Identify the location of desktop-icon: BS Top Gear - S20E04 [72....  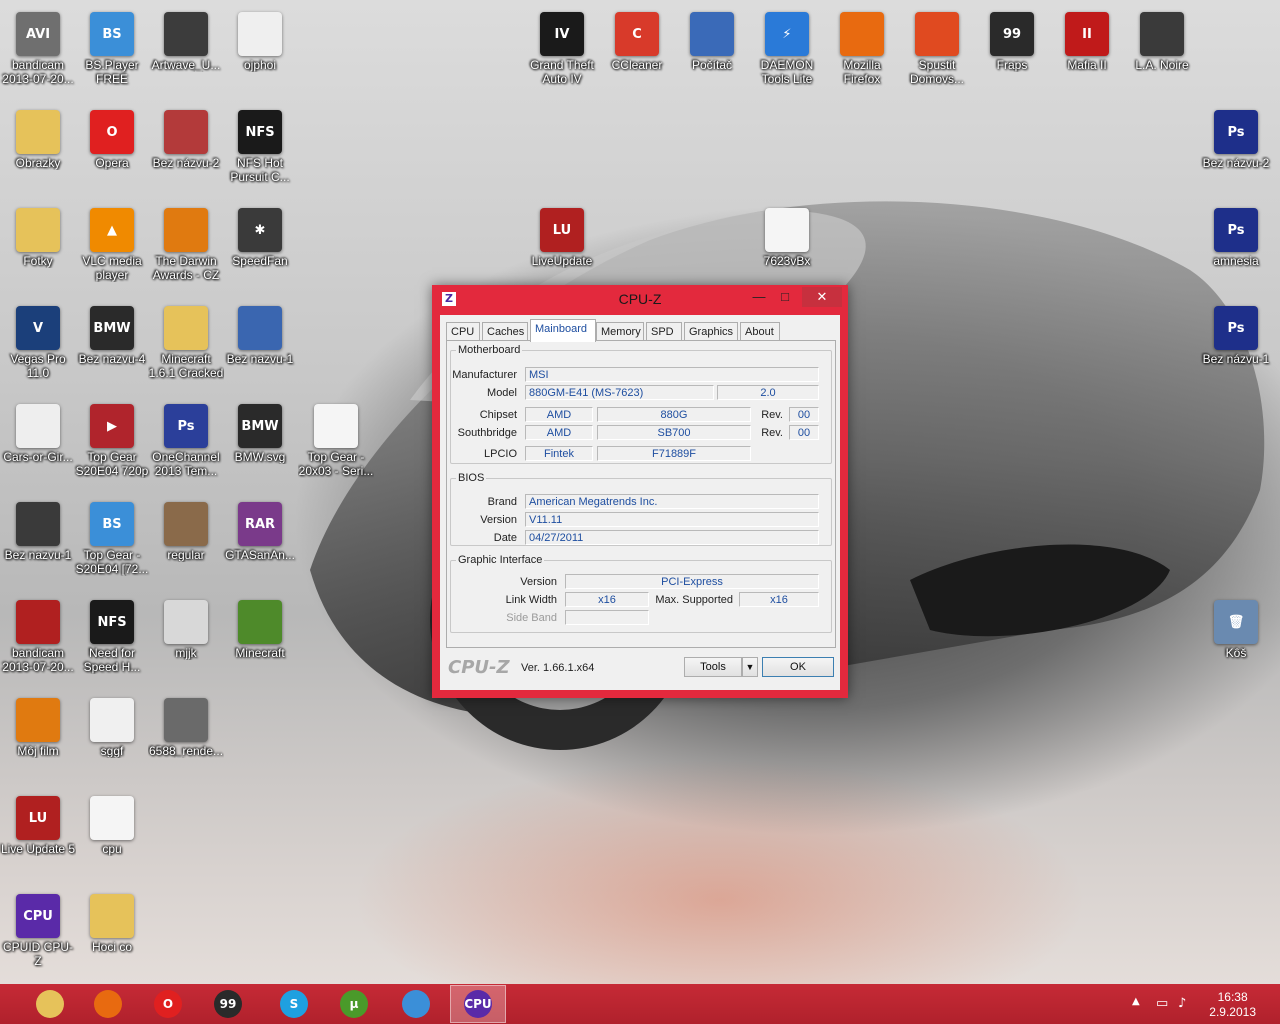
(112, 546).